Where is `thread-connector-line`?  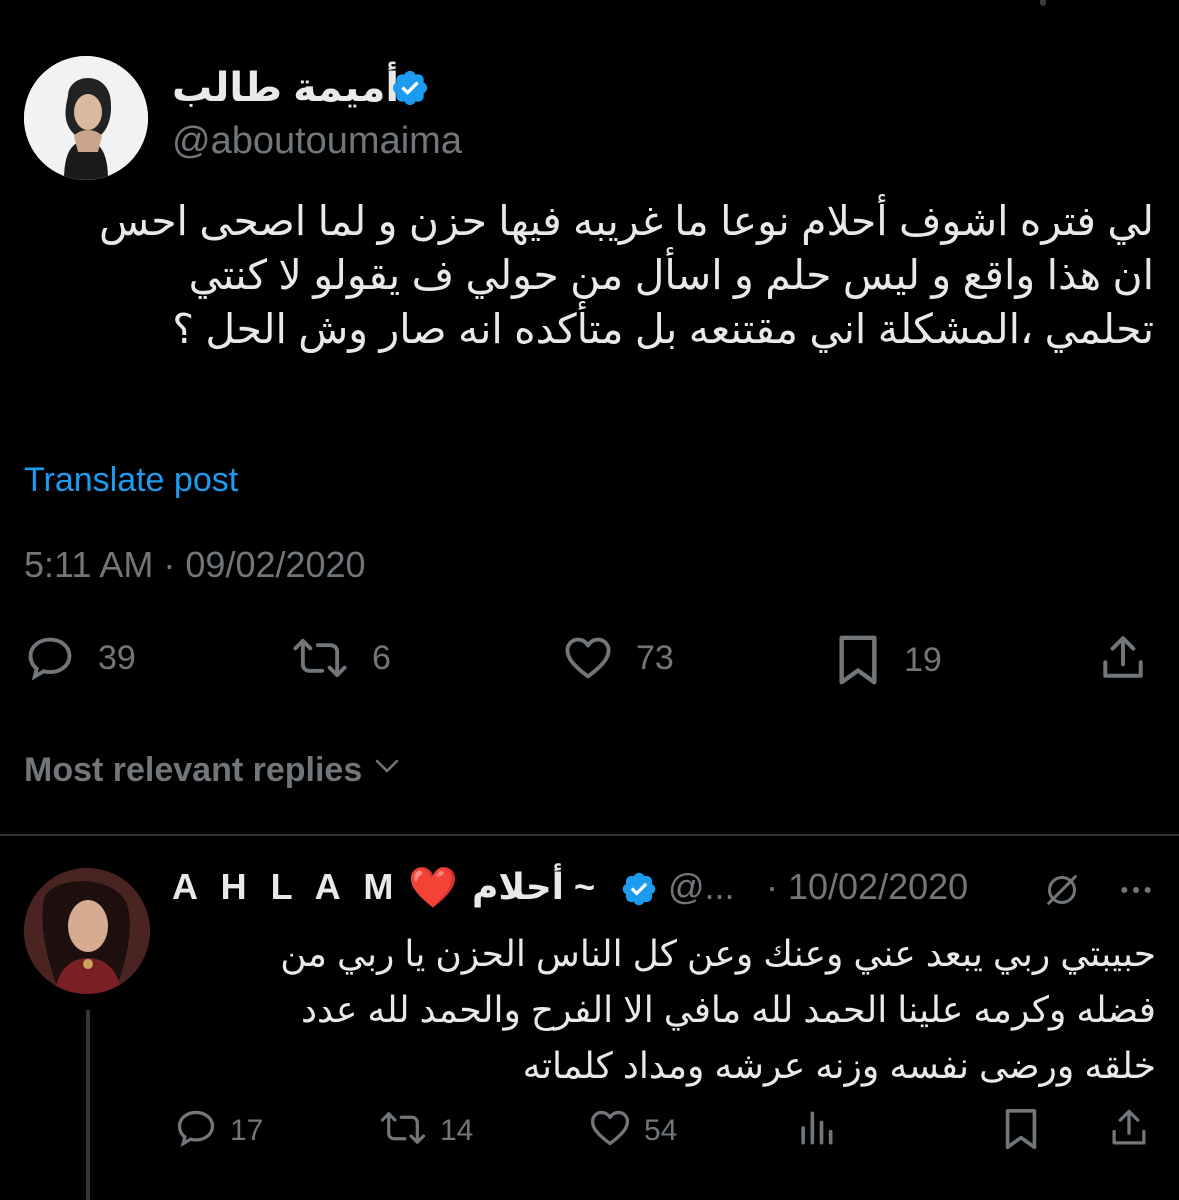
thread-connector-line is located at coordinates (88, 1105).